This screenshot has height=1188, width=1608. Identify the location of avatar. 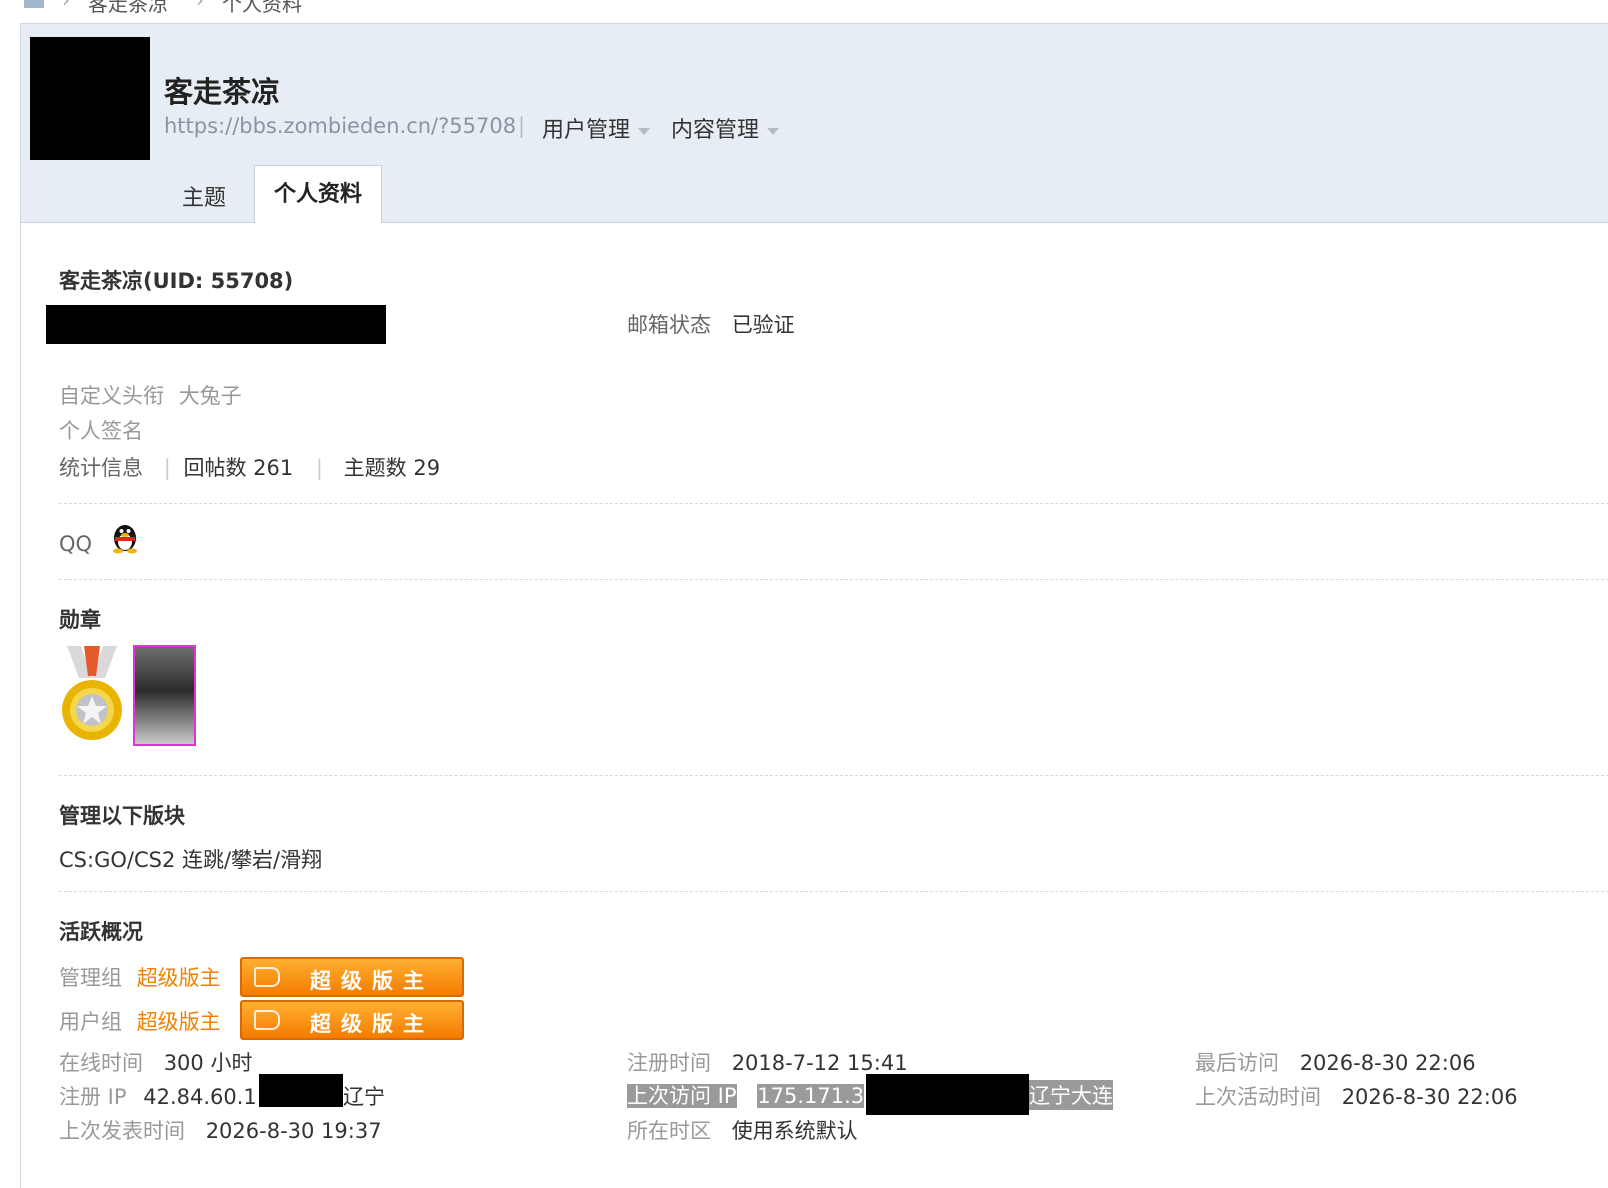
(90, 98).